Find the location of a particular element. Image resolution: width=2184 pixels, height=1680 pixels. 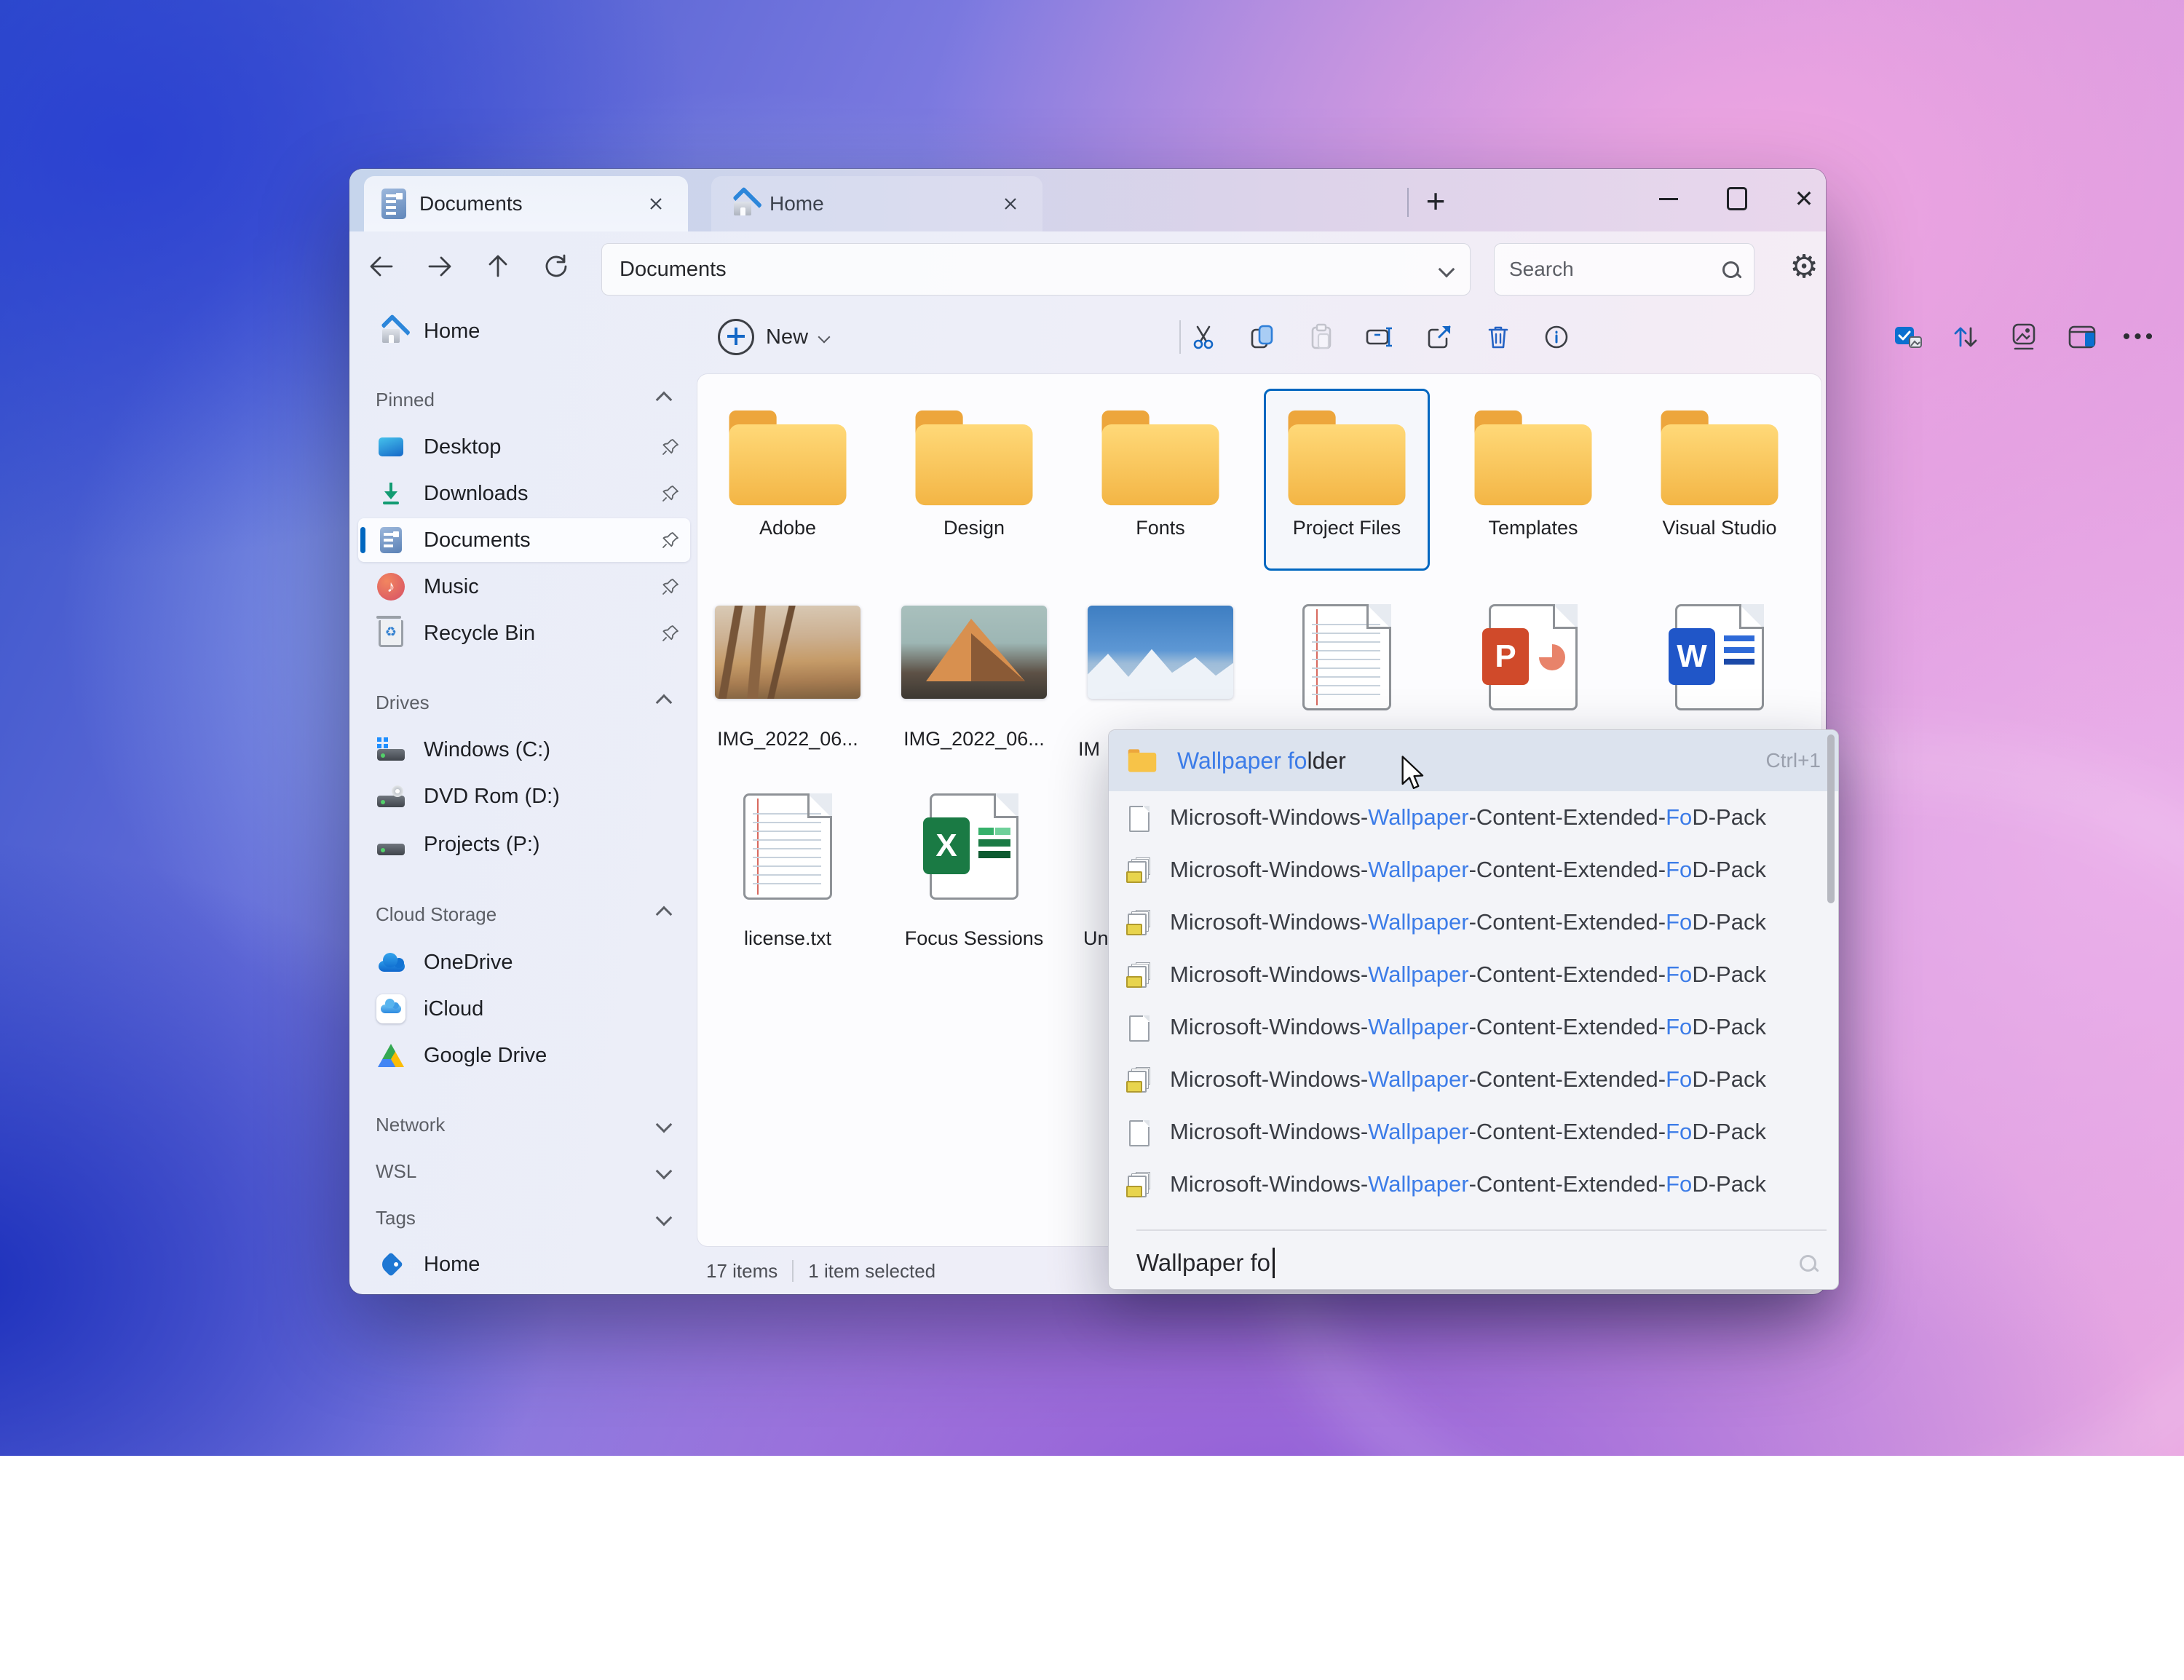

paste-button is located at coordinates (1321, 337).